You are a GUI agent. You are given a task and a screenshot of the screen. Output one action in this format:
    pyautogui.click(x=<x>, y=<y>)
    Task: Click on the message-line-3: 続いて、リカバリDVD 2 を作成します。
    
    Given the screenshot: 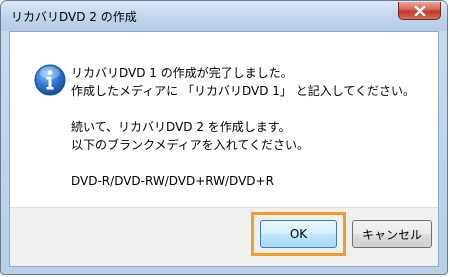 What is the action you would take?
    pyautogui.click(x=181, y=127)
    